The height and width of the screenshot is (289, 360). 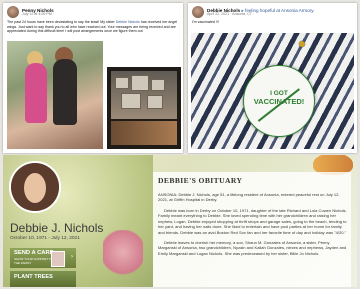 I want to click on photo-two-women, so click(x=55, y=95).